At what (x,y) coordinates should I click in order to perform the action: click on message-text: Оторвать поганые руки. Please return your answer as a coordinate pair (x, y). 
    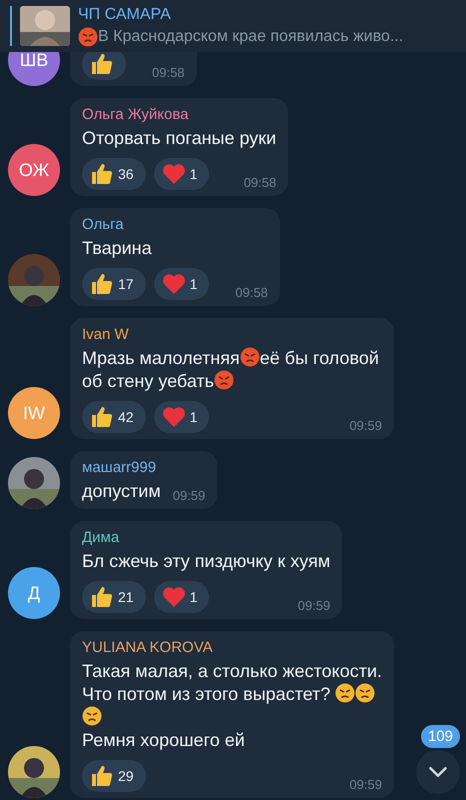
    Looking at the image, I should click on (179, 138).